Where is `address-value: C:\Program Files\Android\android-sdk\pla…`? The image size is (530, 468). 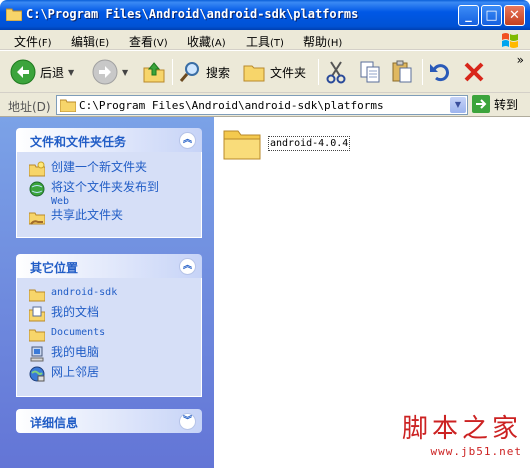
address-value: C:\Program Files\Android\android-sdk\pla… is located at coordinates (231, 105).